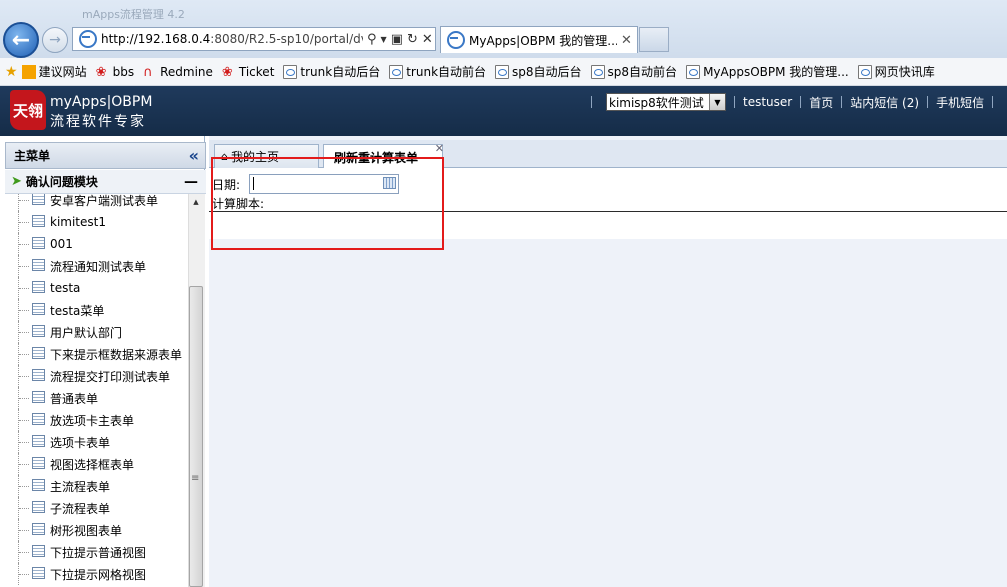 Image resolution: width=1007 pixels, height=587 pixels. I want to click on sidebar-menu-item-label: 安卓客户端测试表单, so click(104, 201).